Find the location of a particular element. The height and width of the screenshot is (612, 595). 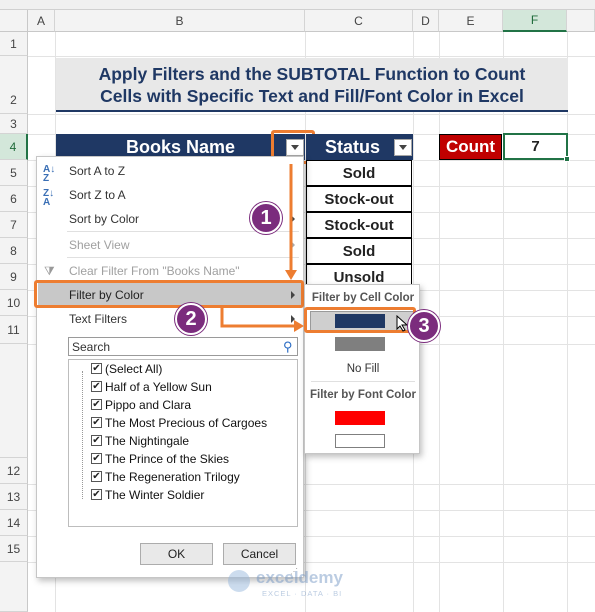

step-badge-3: 3 is located at coordinates (424, 326).